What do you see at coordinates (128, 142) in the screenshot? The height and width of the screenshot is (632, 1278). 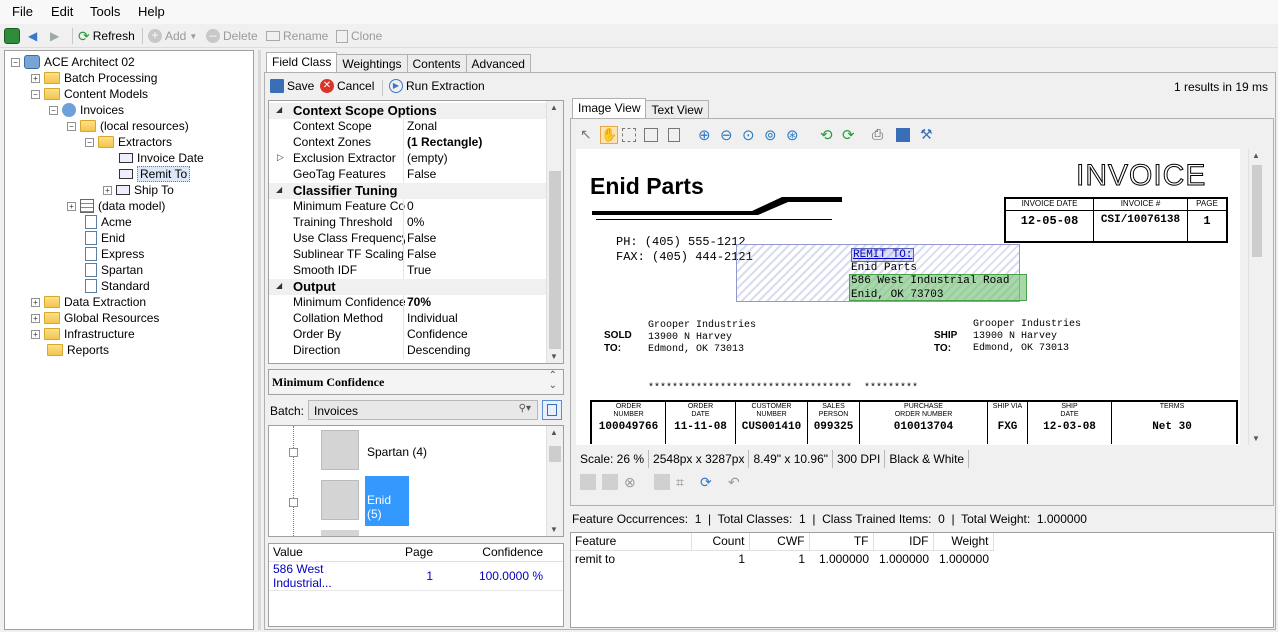 I see `tree-node-extractors: − Extractors` at bounding box center [128, 142].